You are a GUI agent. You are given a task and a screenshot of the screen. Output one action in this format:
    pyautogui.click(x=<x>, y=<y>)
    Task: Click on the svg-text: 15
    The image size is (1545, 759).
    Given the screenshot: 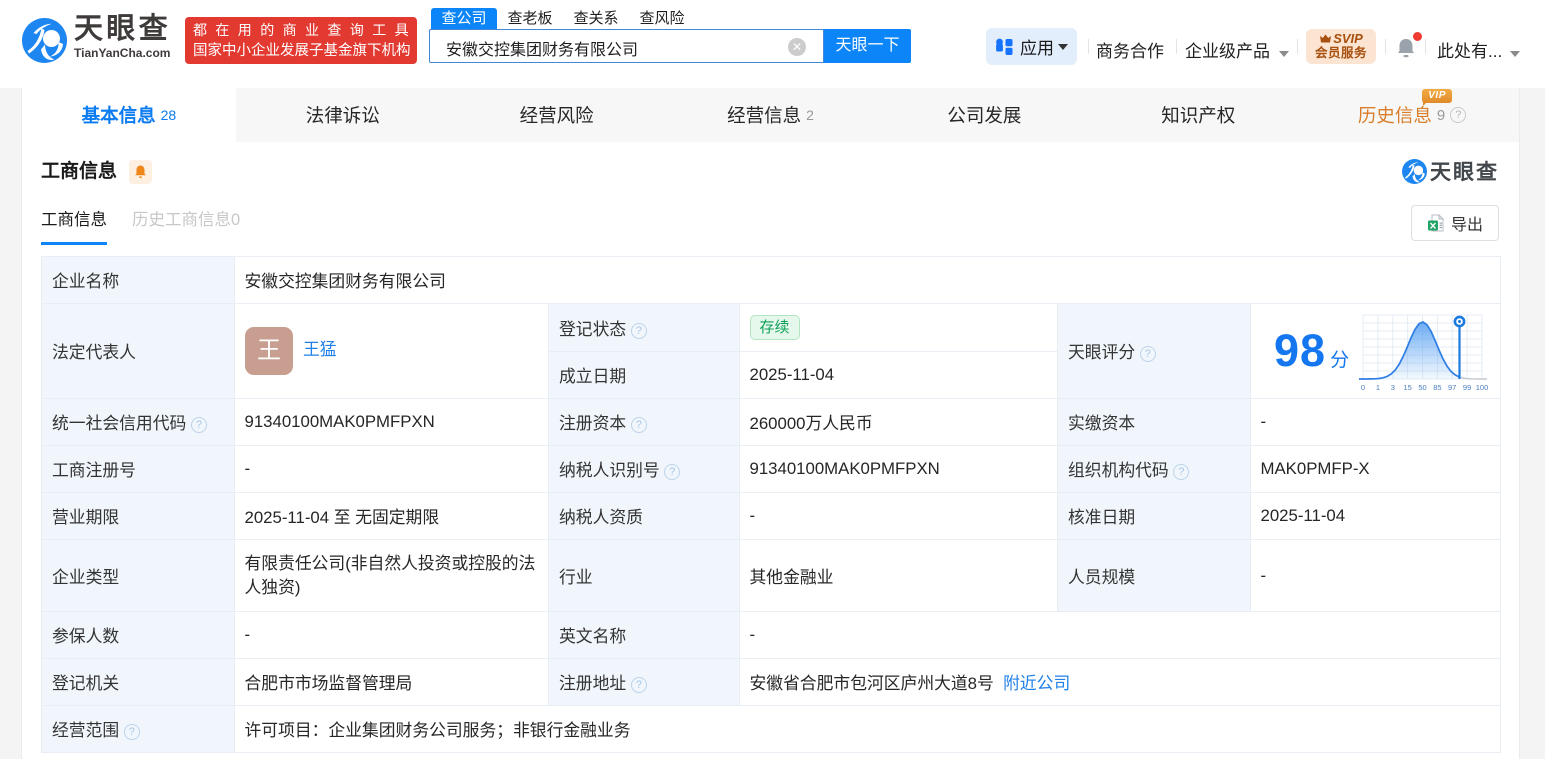 What is the action you would take?
    pyautogui.click(x=1408, y=387)
    